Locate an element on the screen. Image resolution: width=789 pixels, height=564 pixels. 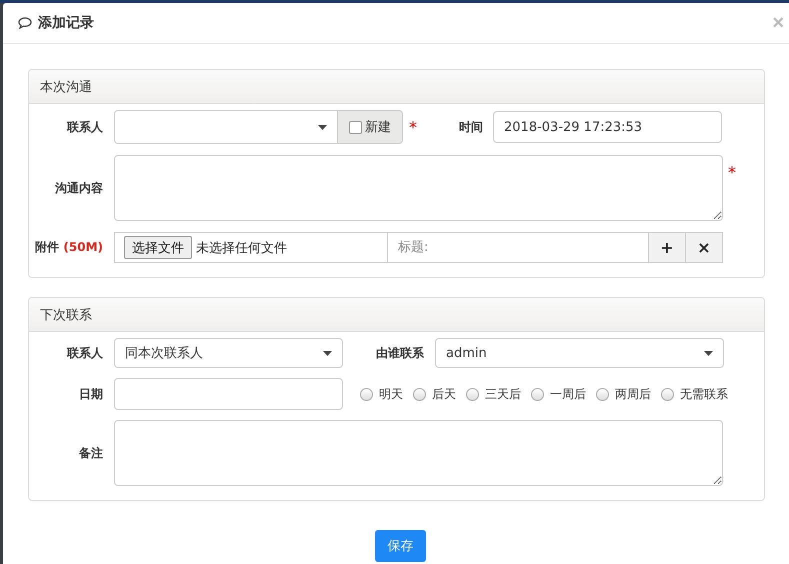
choose-file-button: 选择文件 is located at coordinates (158, 247).